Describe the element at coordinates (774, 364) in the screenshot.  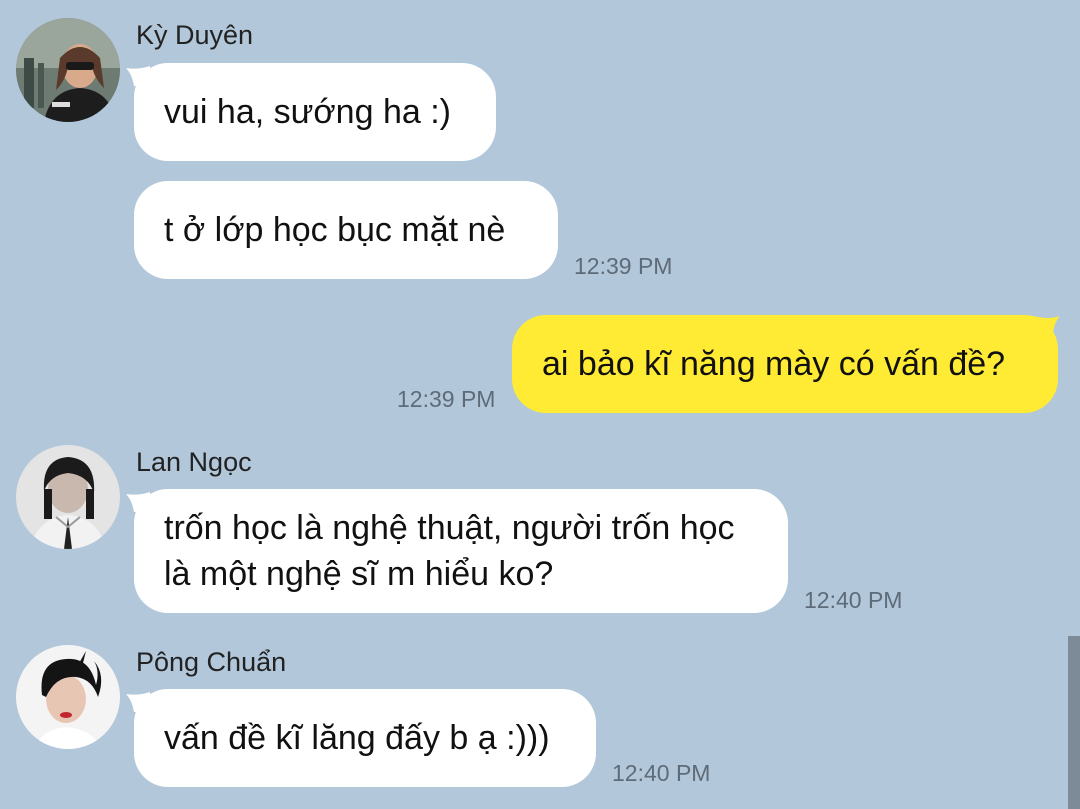
I see `message-text: ai bảo kĩ năng mày có vấn đề?` at that location.